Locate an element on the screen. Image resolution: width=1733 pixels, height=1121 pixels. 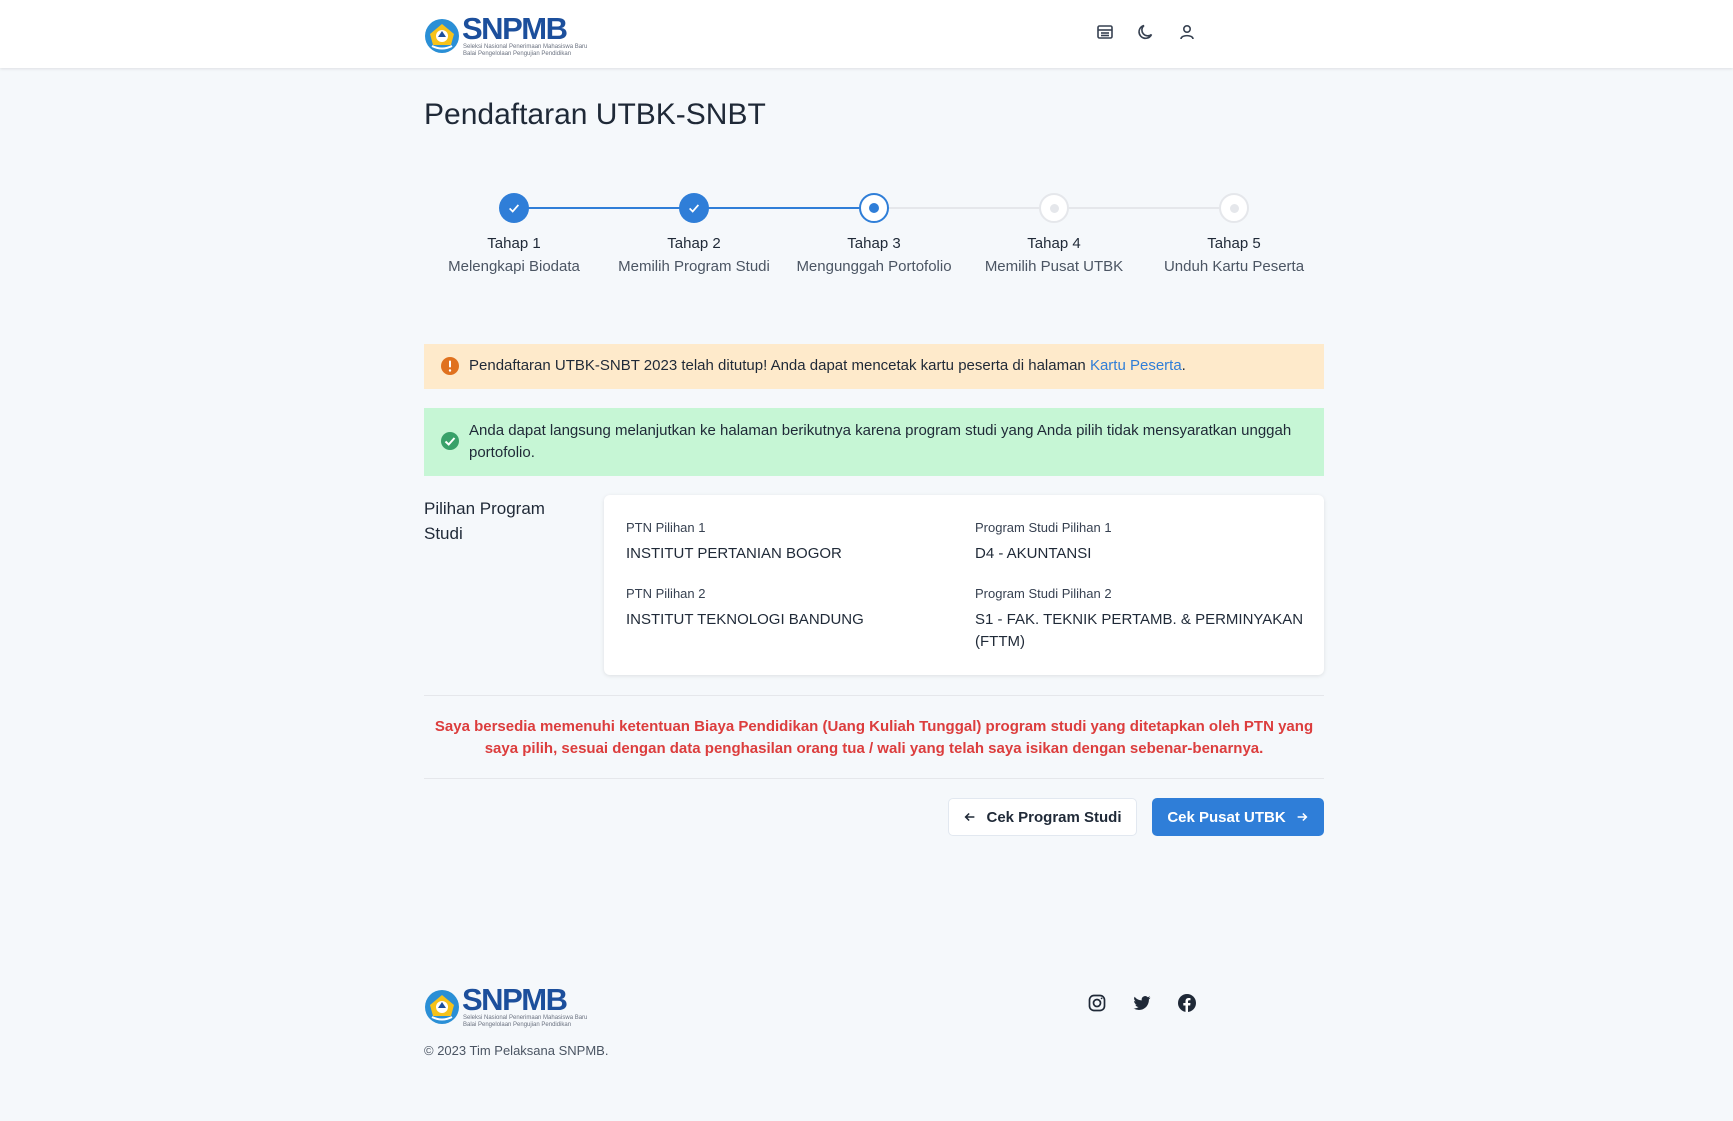
current-step-dot-icon is located at coordinates (874, 208).